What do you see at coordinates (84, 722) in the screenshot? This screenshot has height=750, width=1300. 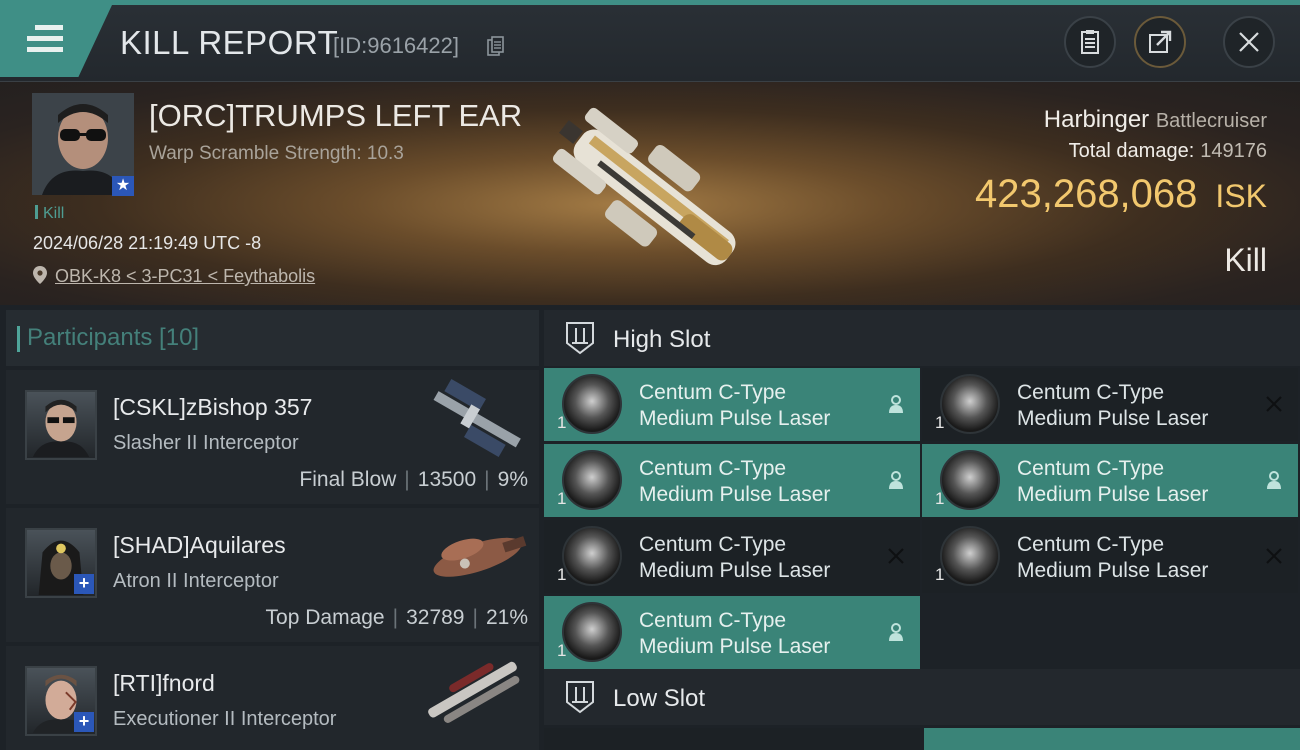 I see `plus-badge-icon: +` at bounding box center [84, 722].